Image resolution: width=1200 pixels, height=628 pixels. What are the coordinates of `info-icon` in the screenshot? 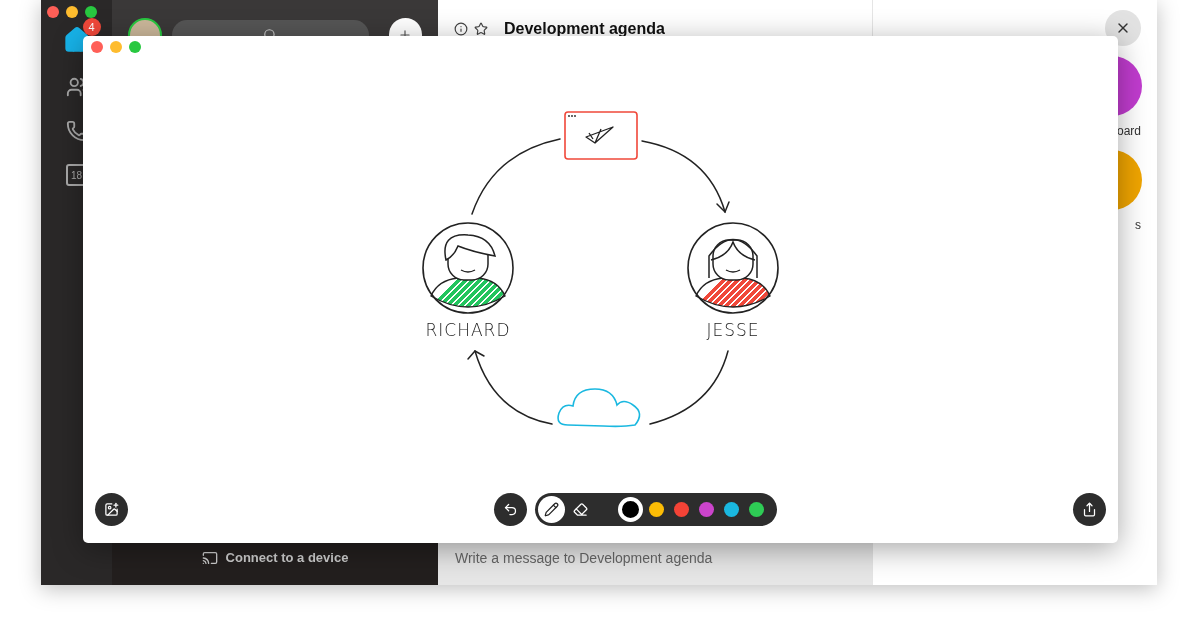 It's located at (461, 29).